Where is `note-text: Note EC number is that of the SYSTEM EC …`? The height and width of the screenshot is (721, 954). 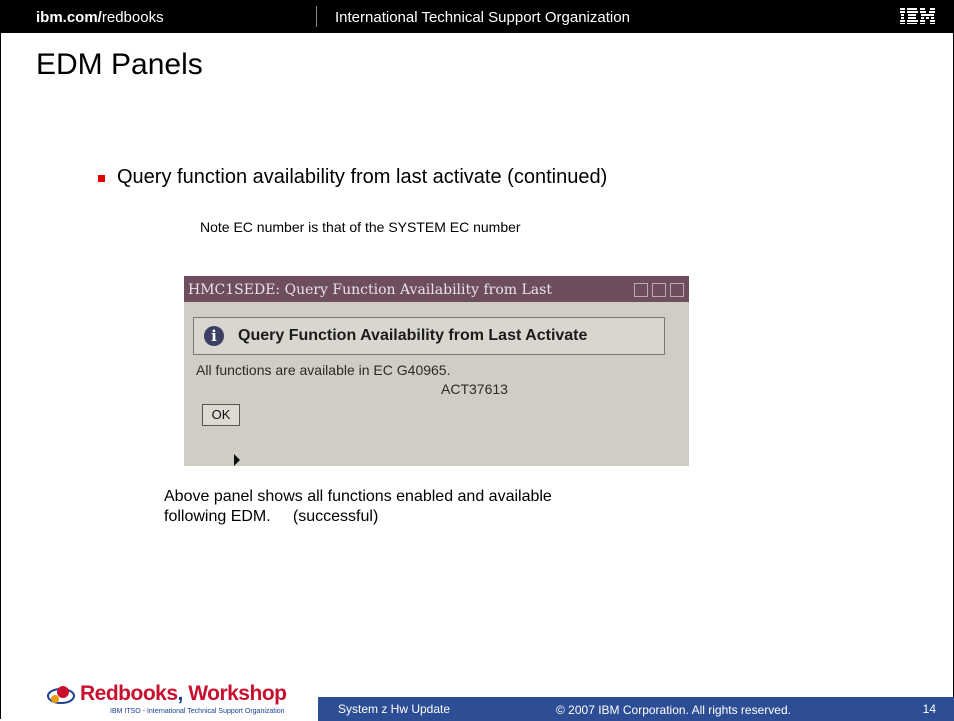 note-text: Note EC number is that of the SYSTEM EC … is located at coordinates (360, 227).